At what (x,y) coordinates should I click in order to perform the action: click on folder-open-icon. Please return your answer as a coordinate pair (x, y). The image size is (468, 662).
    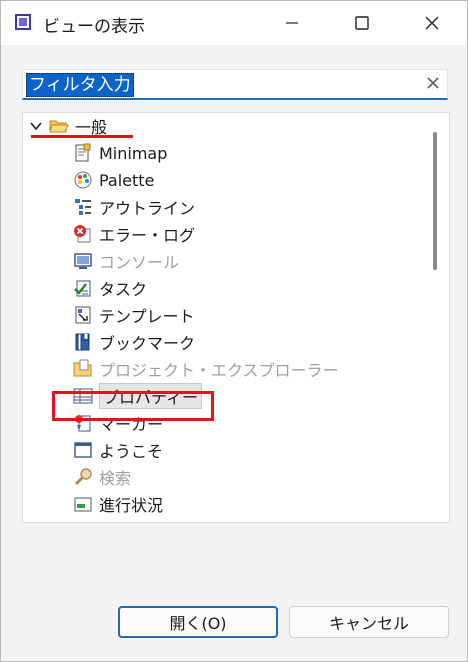
    Looking at the image, I should click on (59, 126).